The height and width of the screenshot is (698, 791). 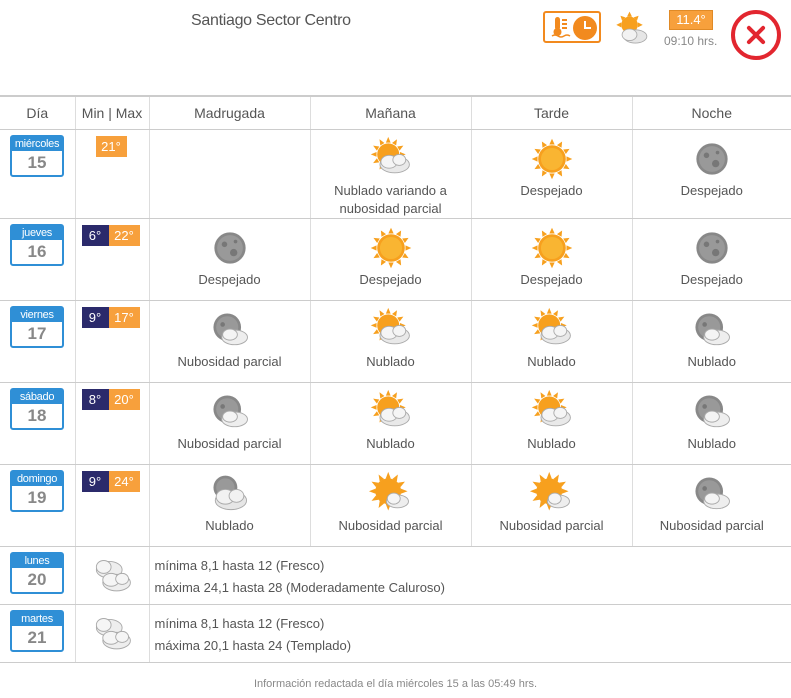 What do you see at coordinates (37, 162) in the screenshot?
I see `day-number: 15` at bounding box center [37, 162].